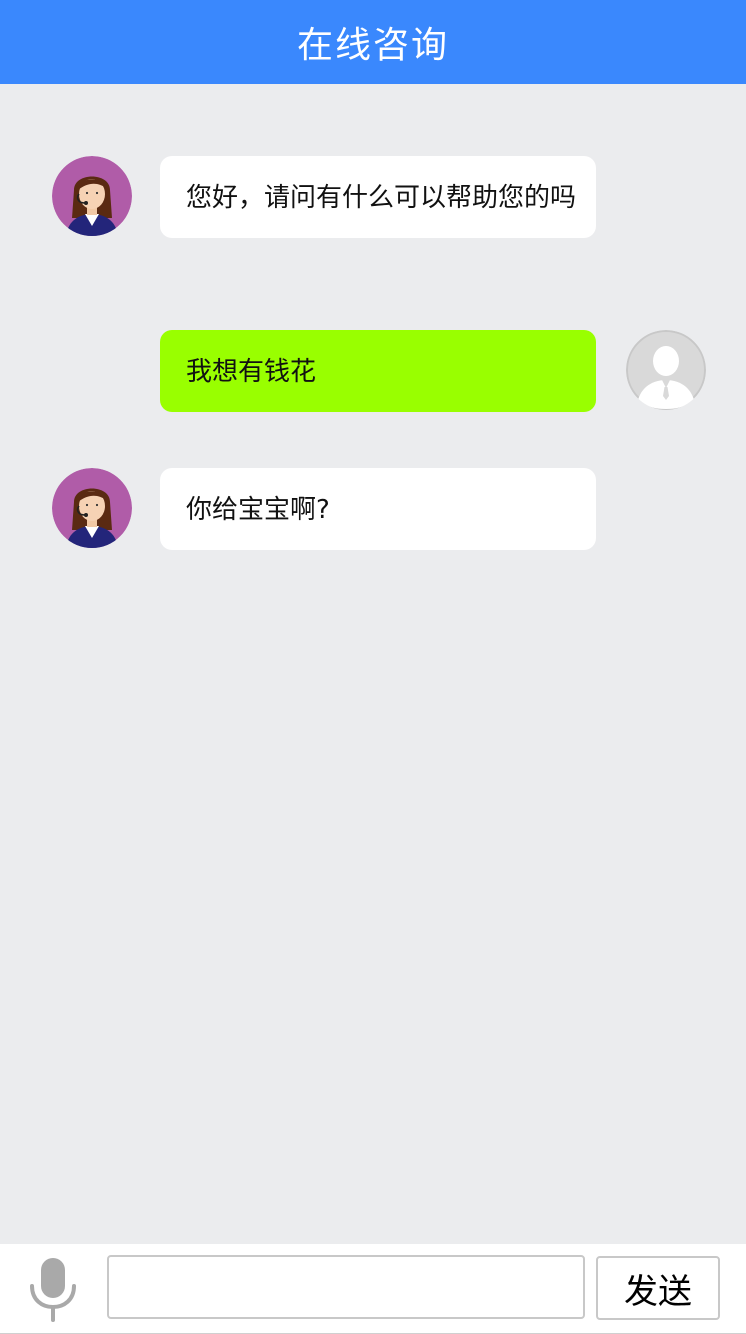 The height and width of the screenshot is (1334, 746). I want to click on user-avatar-icon, so click(666, 370).